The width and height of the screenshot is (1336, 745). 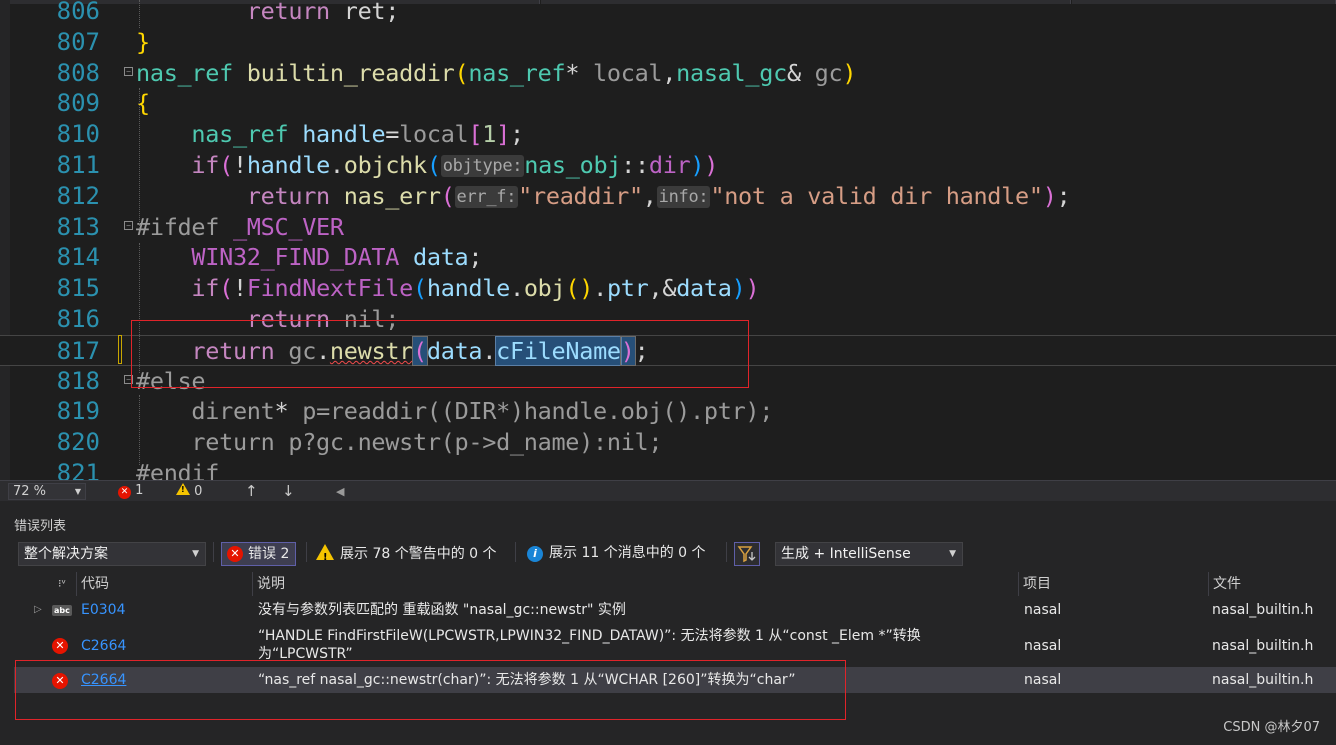 What do you see at coordinates (668, 257) in the screenshot?
I see `code-line: 814 WIN32_FIND_DATA data;` at bounding box center [668, 257].